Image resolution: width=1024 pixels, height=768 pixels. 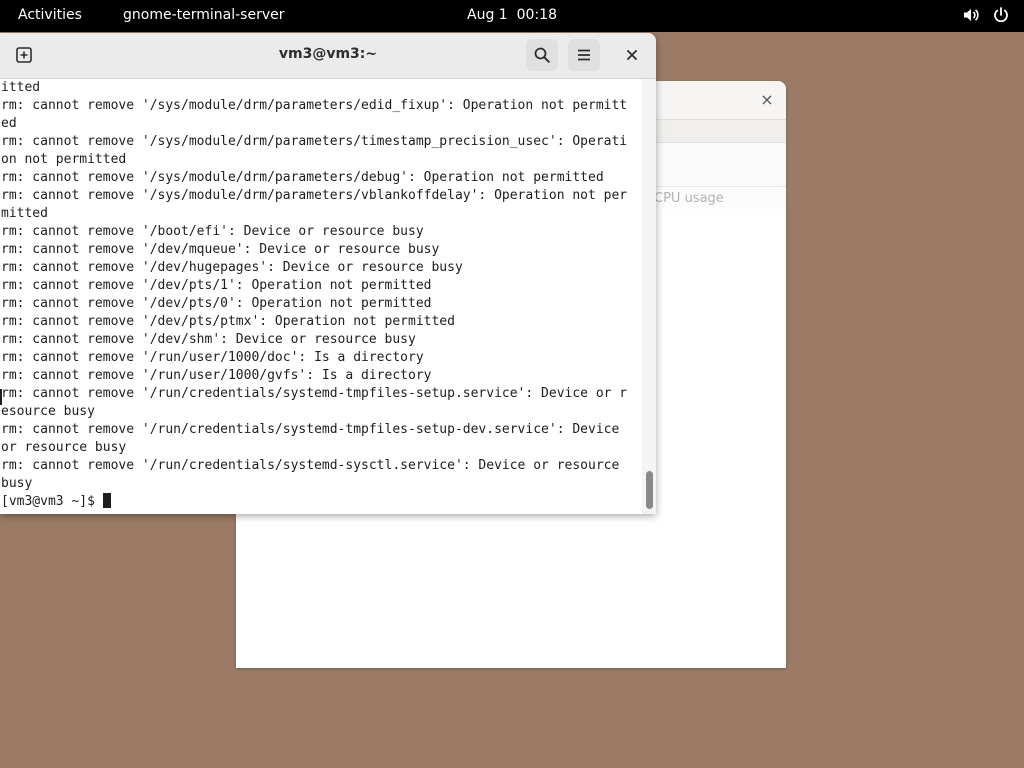 What do you see at coordinates (537, 15) in the screenshot?
I see `clock-time: 00:18` at bounding box center [537, 15].